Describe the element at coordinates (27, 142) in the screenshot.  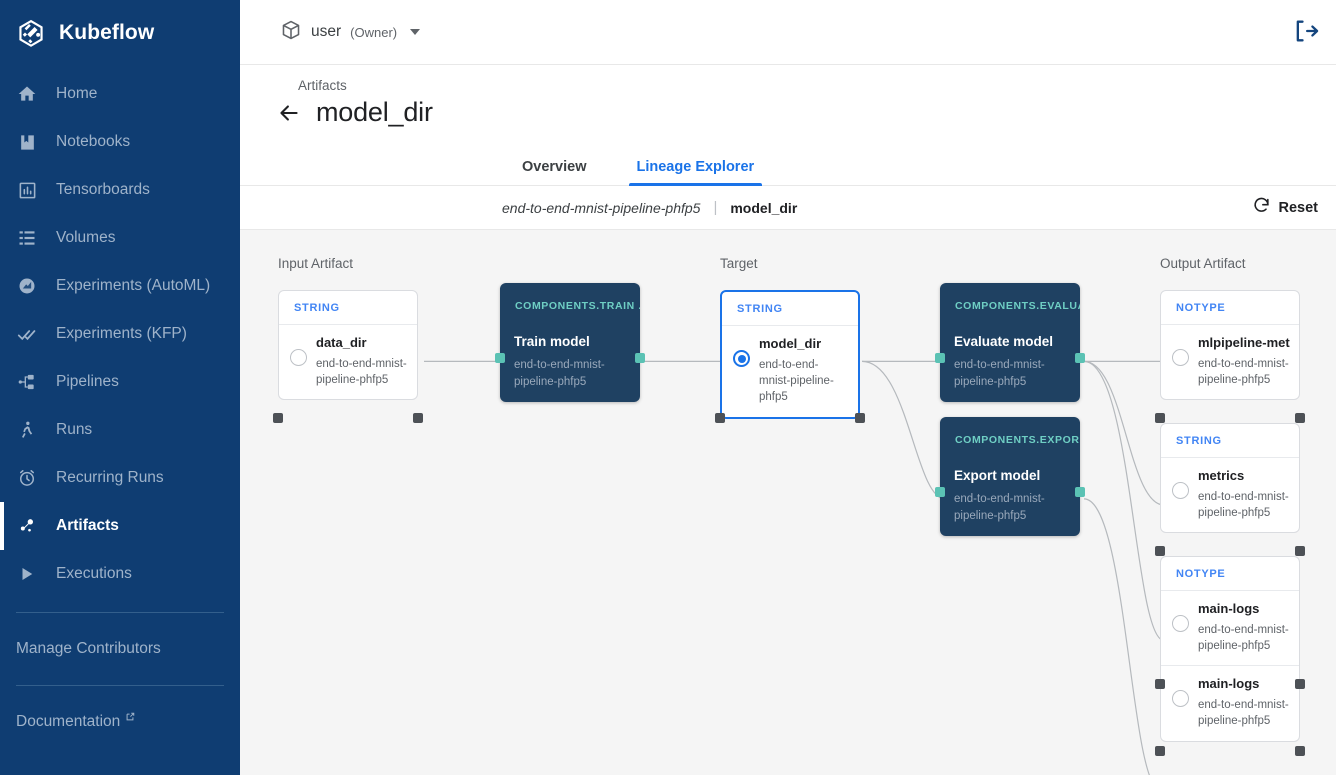
I see `notebook-icon` at that location.